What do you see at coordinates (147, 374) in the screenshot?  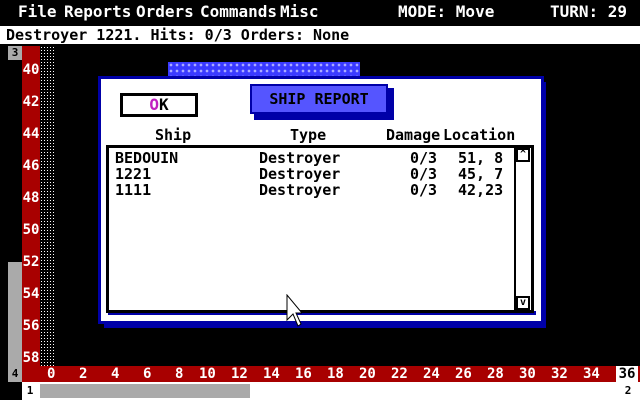 I see `x-tick-label: 6` at bounding box center [147, 374].